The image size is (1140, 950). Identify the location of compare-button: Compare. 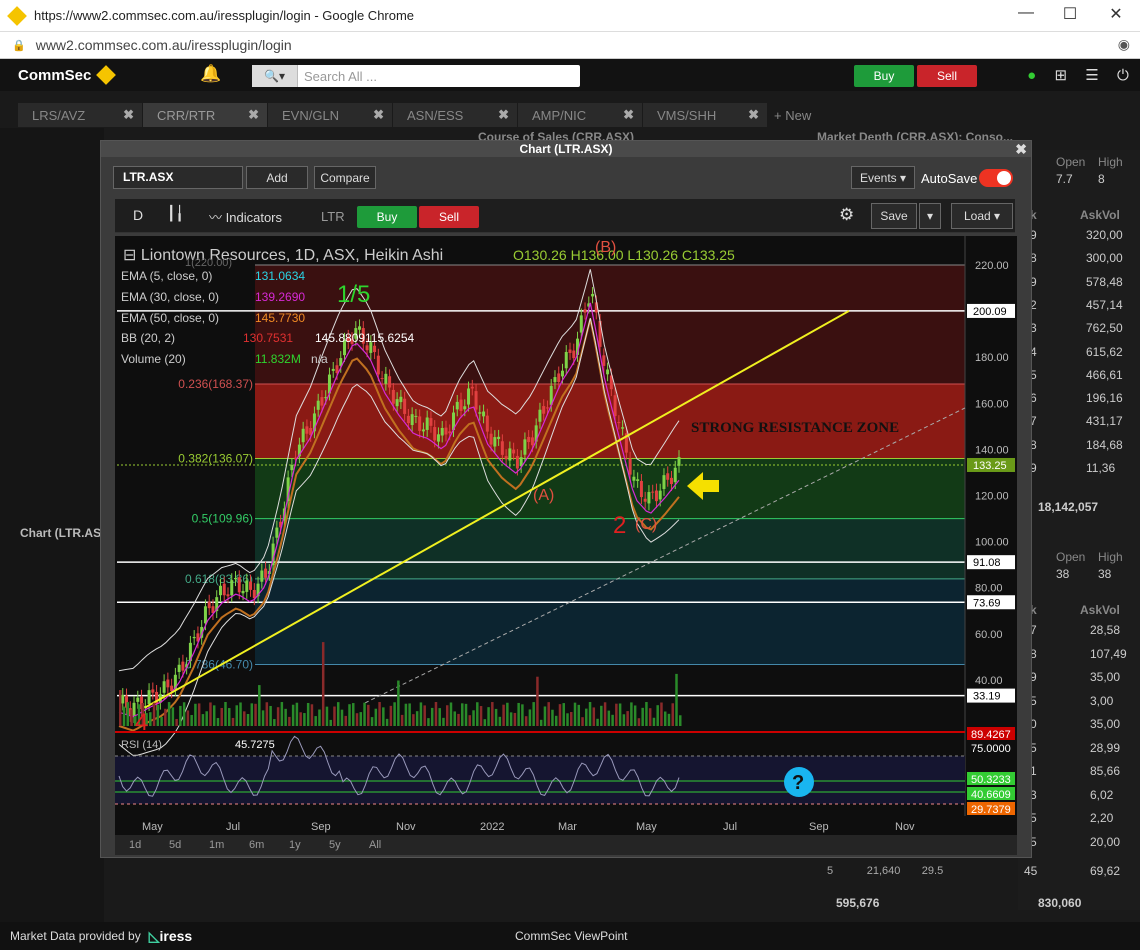
(345, 177).